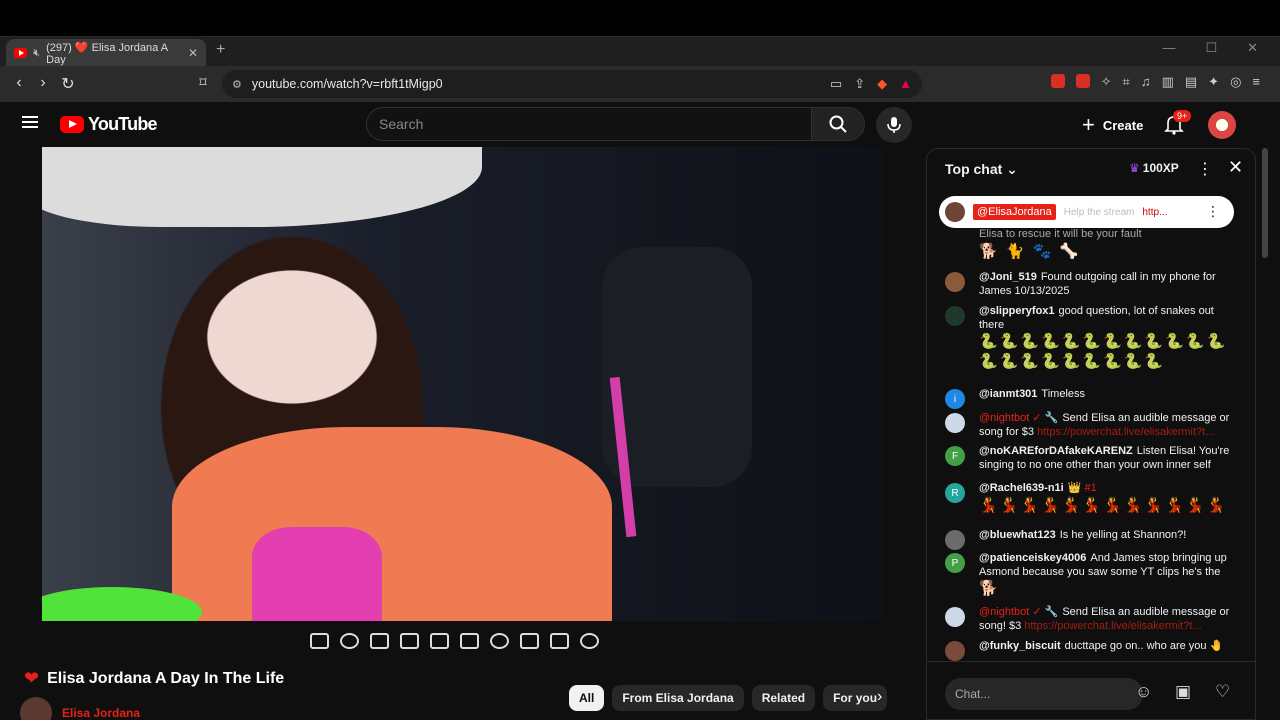 The height and width of the screenshot is (720, 1280). What do you see at coordinates (319, 641) in the screenshot?
I see `loop-icon` at bounding box center [319, 641].